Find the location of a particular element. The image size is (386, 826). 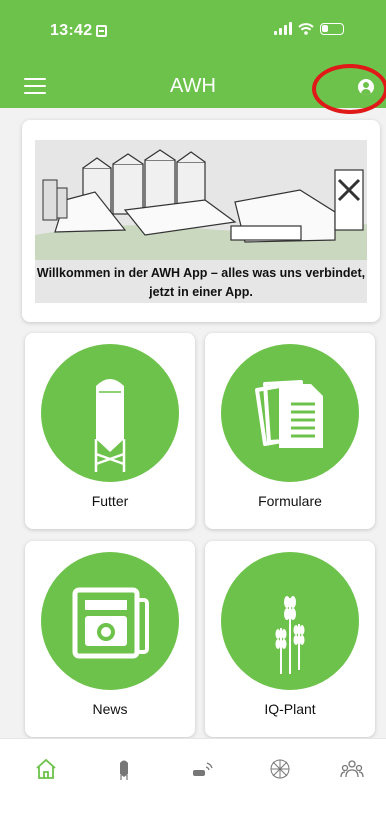

cellular-signal-icon is located at coordinates (283, 28).